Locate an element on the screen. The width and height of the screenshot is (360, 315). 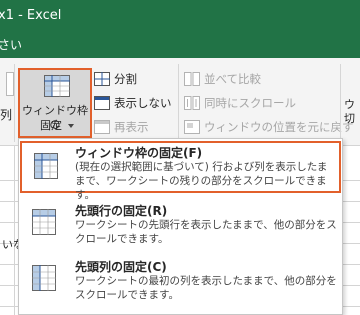
menu-item-title: 先頭列の固定(C) is located at coordinates (121, 267).